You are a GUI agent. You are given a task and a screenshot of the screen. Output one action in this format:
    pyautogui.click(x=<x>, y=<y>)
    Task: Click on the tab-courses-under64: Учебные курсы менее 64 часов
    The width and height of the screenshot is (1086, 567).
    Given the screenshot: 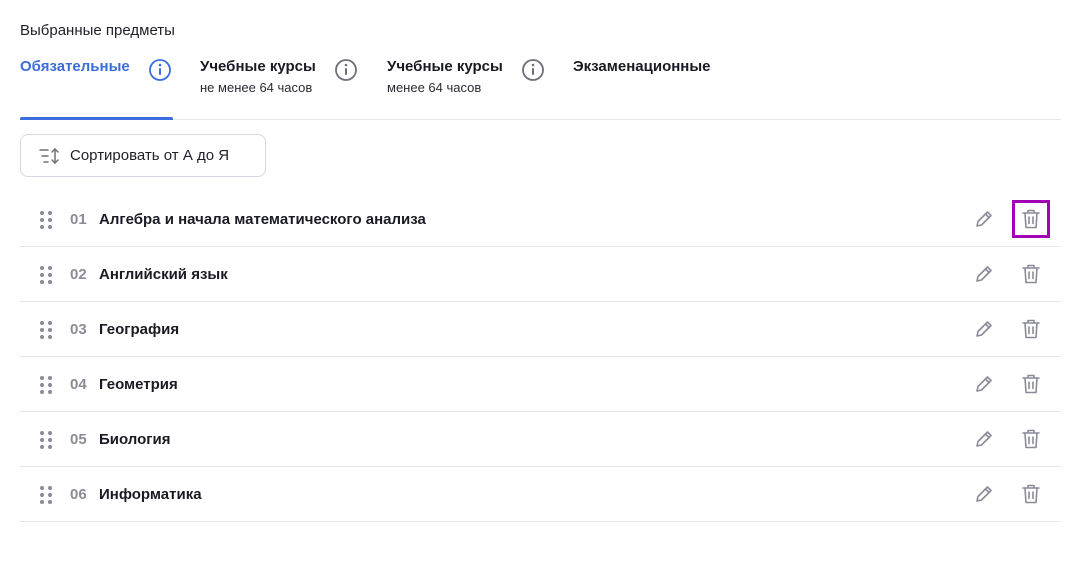 What is the action you would take?
    pyautogui.click(x=465, y=88)
    